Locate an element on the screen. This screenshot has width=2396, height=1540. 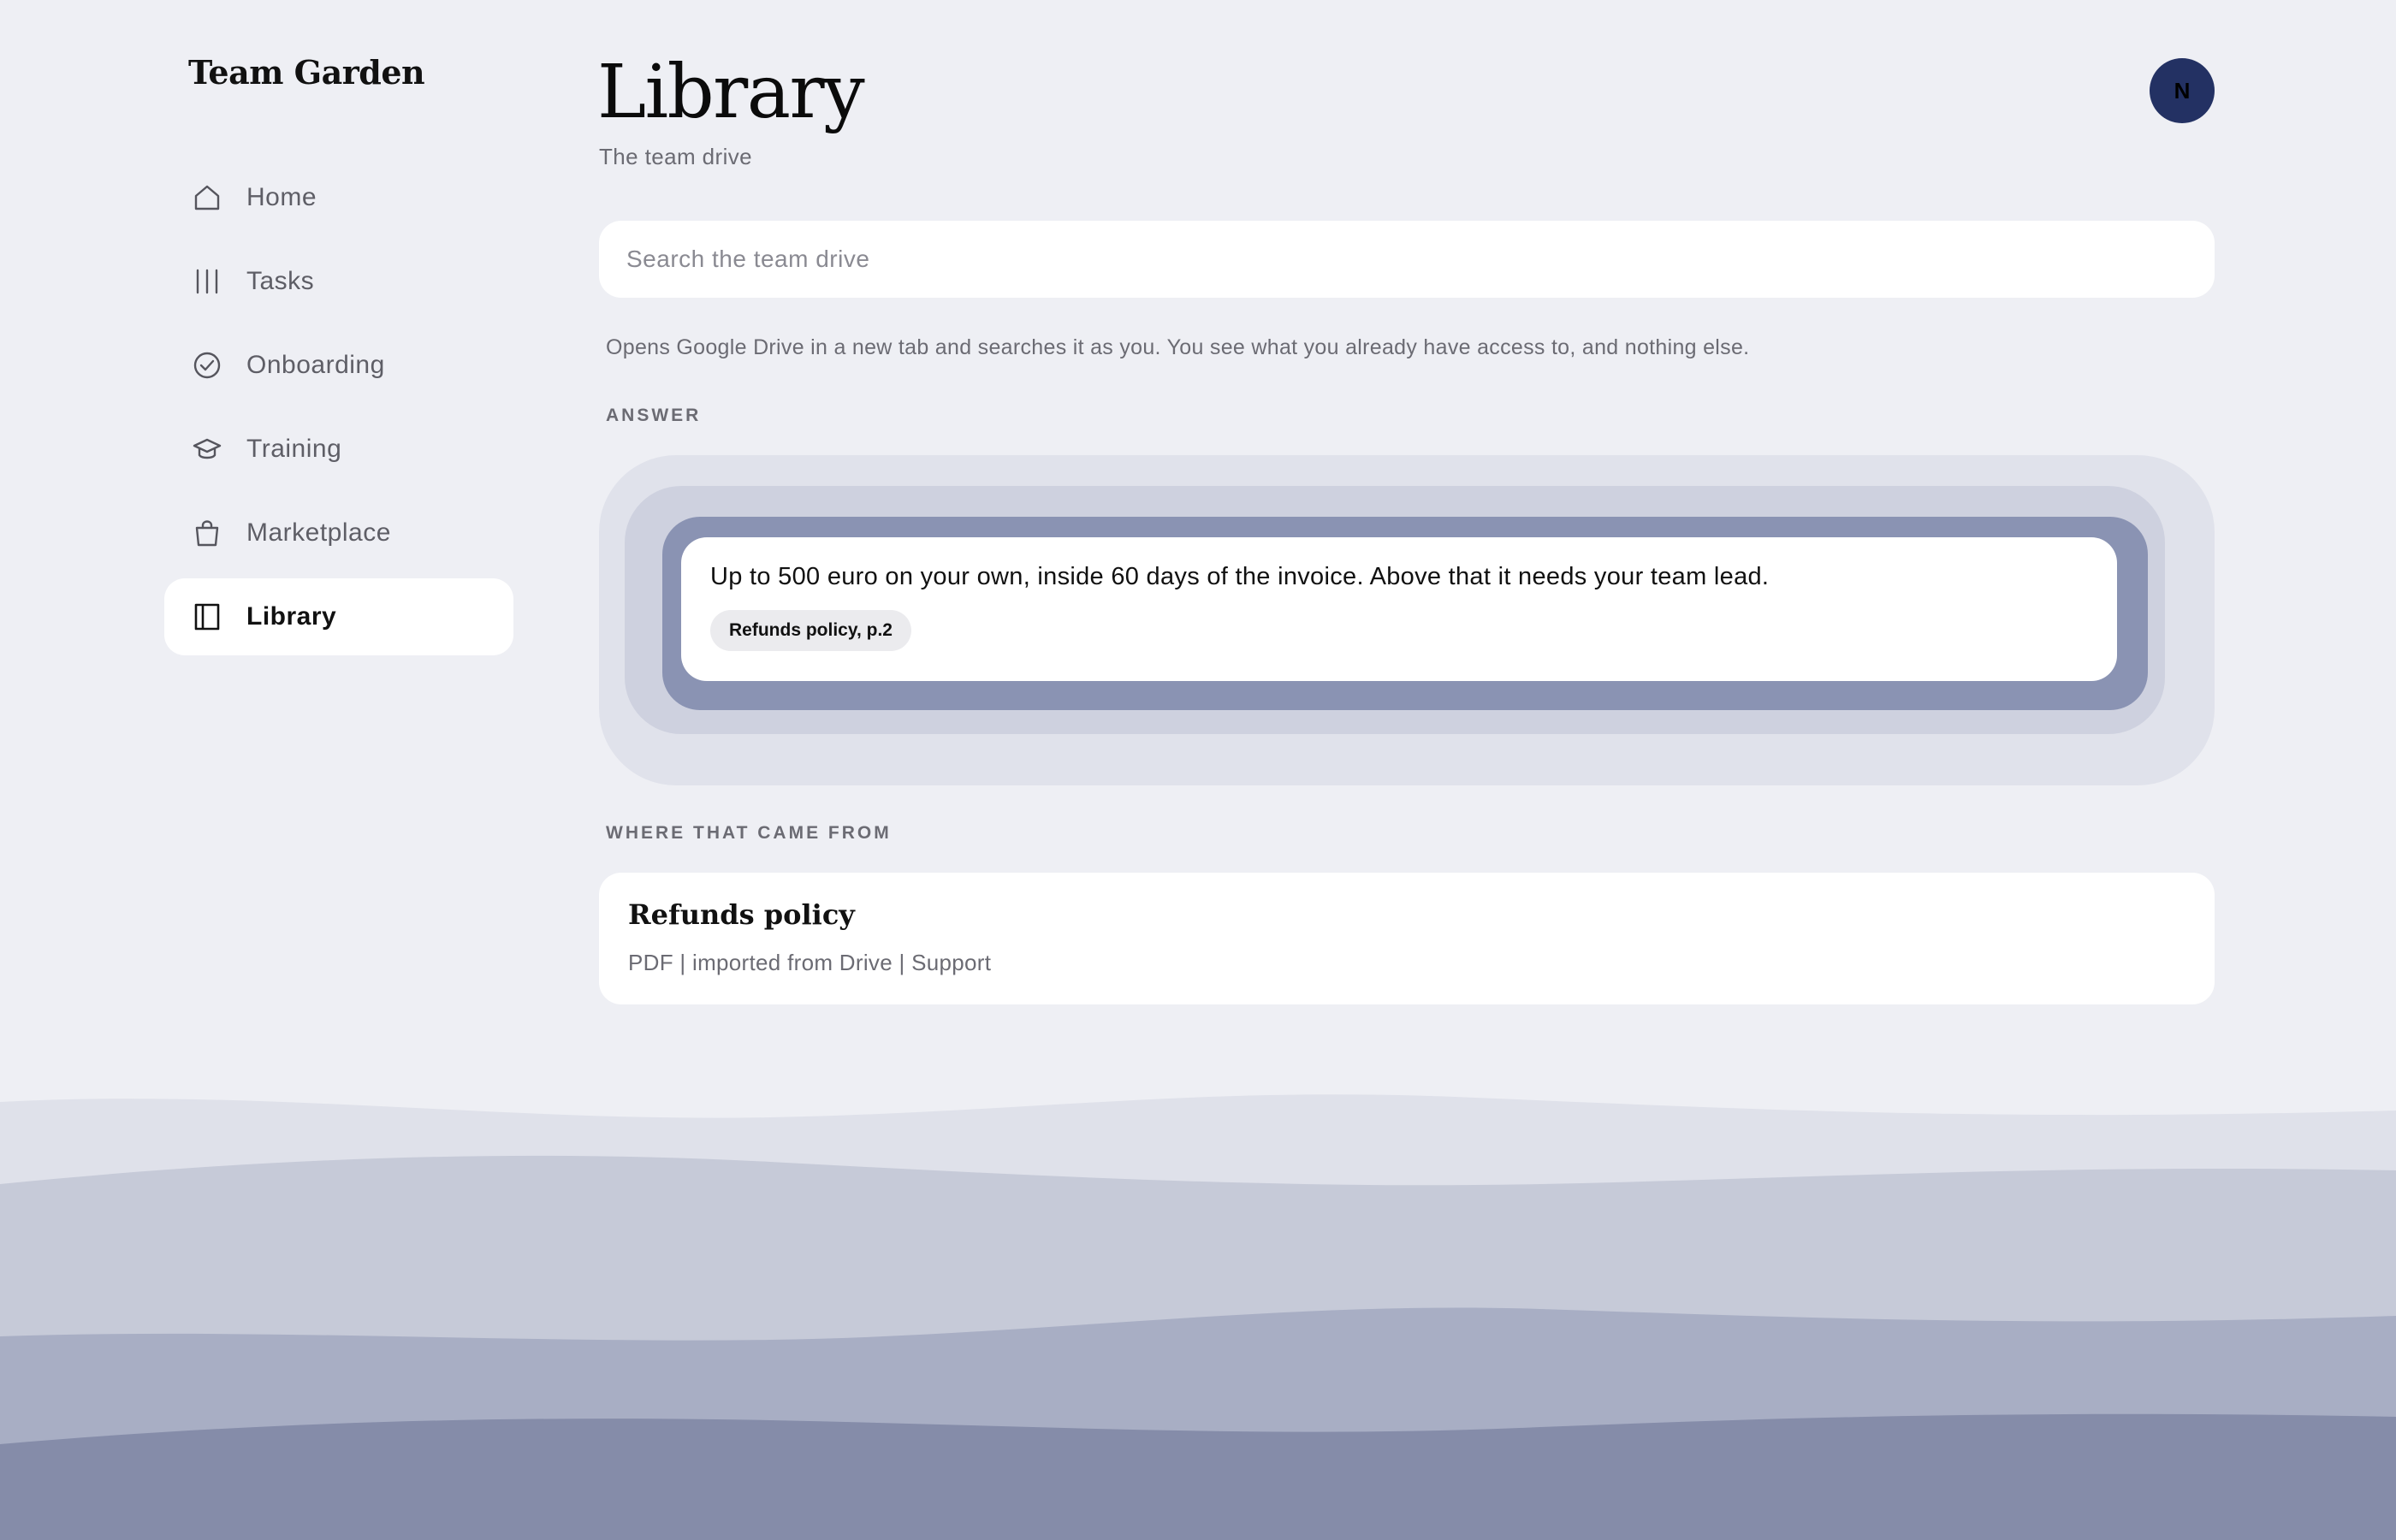
page-subtitle: The team drive is located at coordinates (676, 156).